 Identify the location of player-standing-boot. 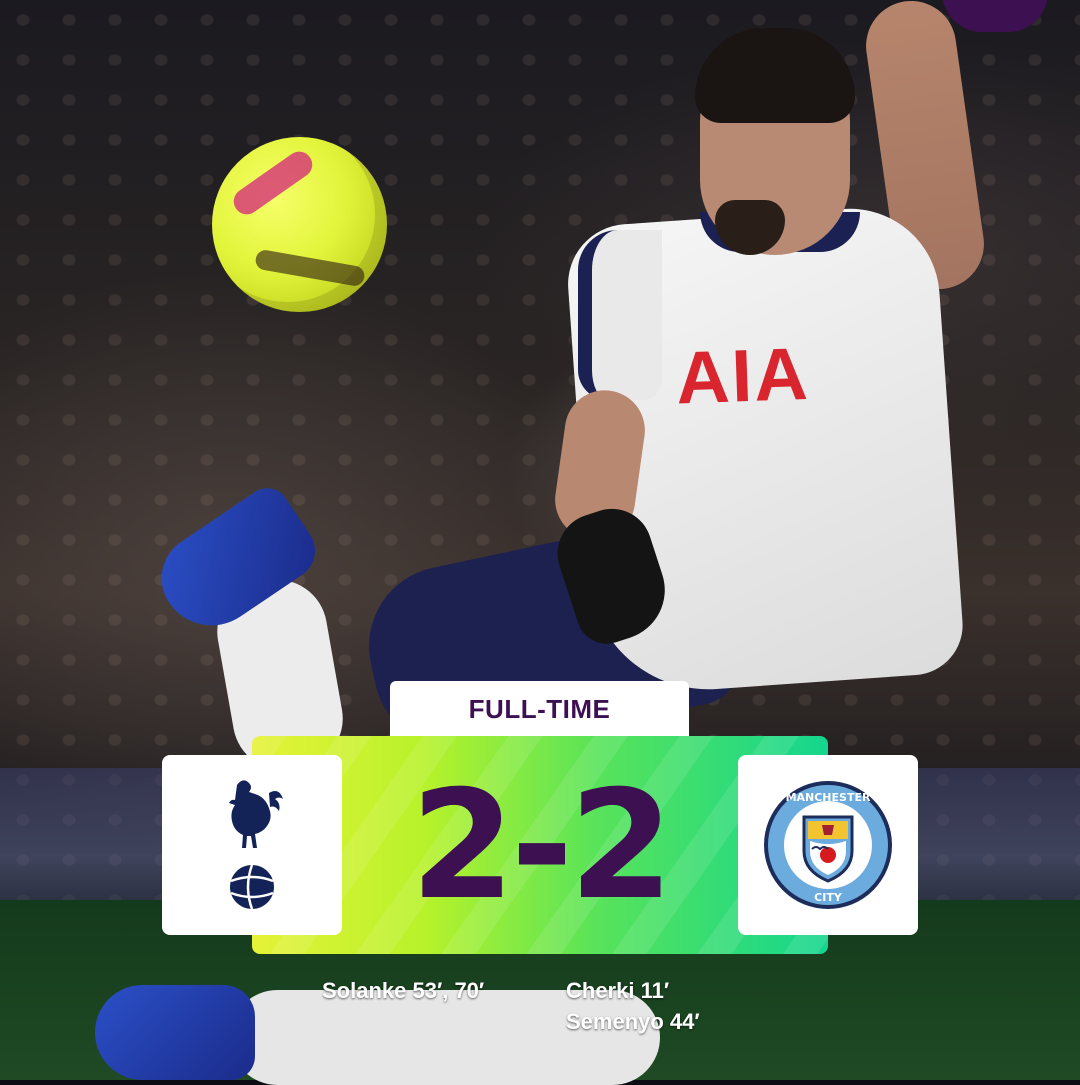
(175, 1032).